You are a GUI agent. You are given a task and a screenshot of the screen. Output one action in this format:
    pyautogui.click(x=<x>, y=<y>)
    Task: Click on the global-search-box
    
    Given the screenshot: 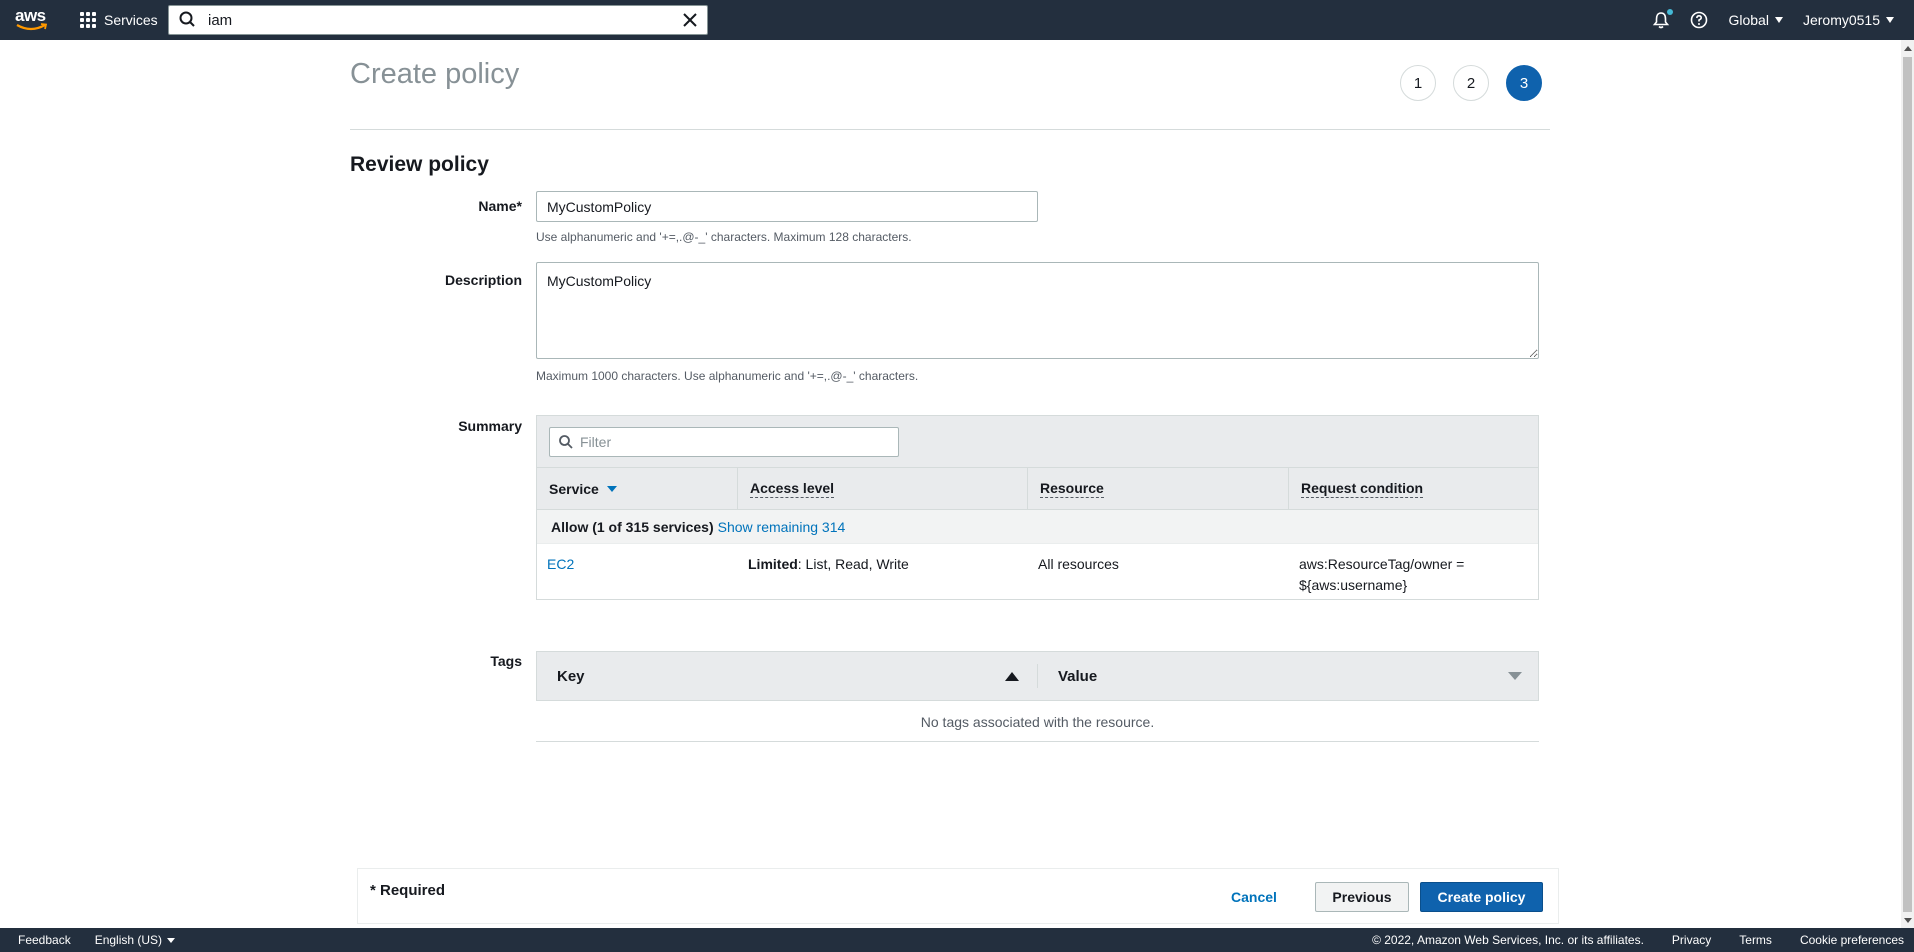 What is the action you would take?
    pyautogui.click(x=438, y=20)
    